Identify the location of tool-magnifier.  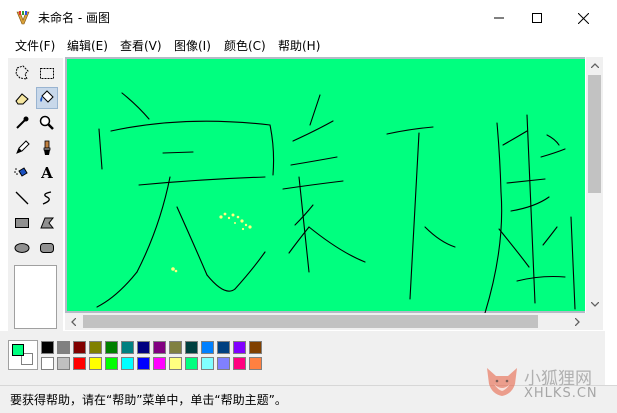
(47, 123).